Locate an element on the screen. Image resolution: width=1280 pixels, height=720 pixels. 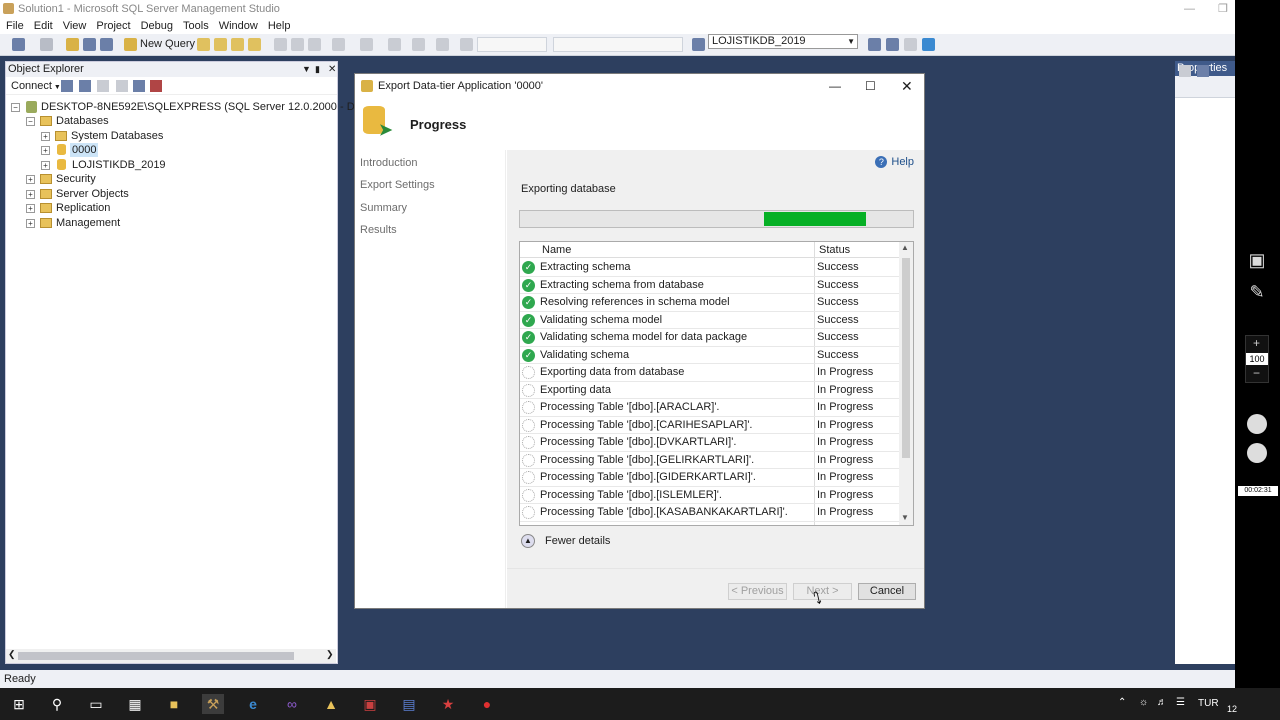
new-query-button: New Query is located at coordinates (167, 44).